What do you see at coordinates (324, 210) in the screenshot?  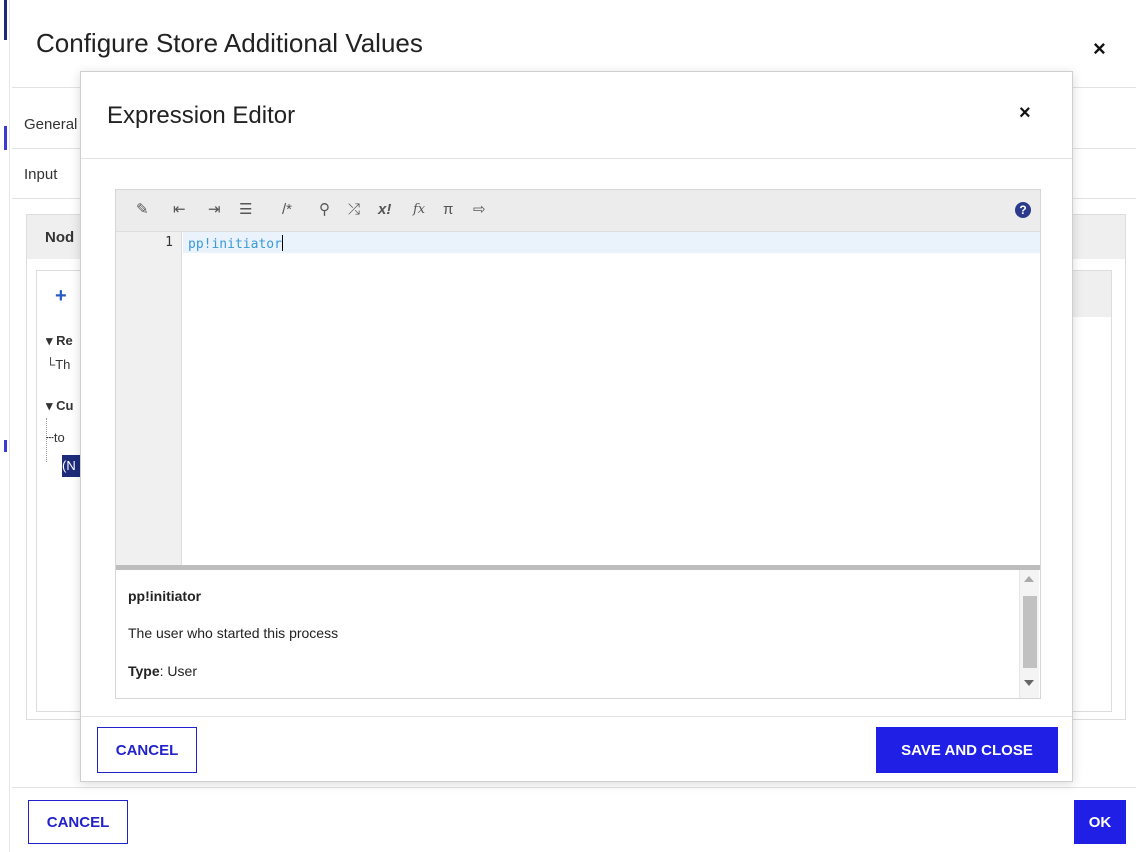 I see `search-icon: ⚲` at bounding box center [324, 210].